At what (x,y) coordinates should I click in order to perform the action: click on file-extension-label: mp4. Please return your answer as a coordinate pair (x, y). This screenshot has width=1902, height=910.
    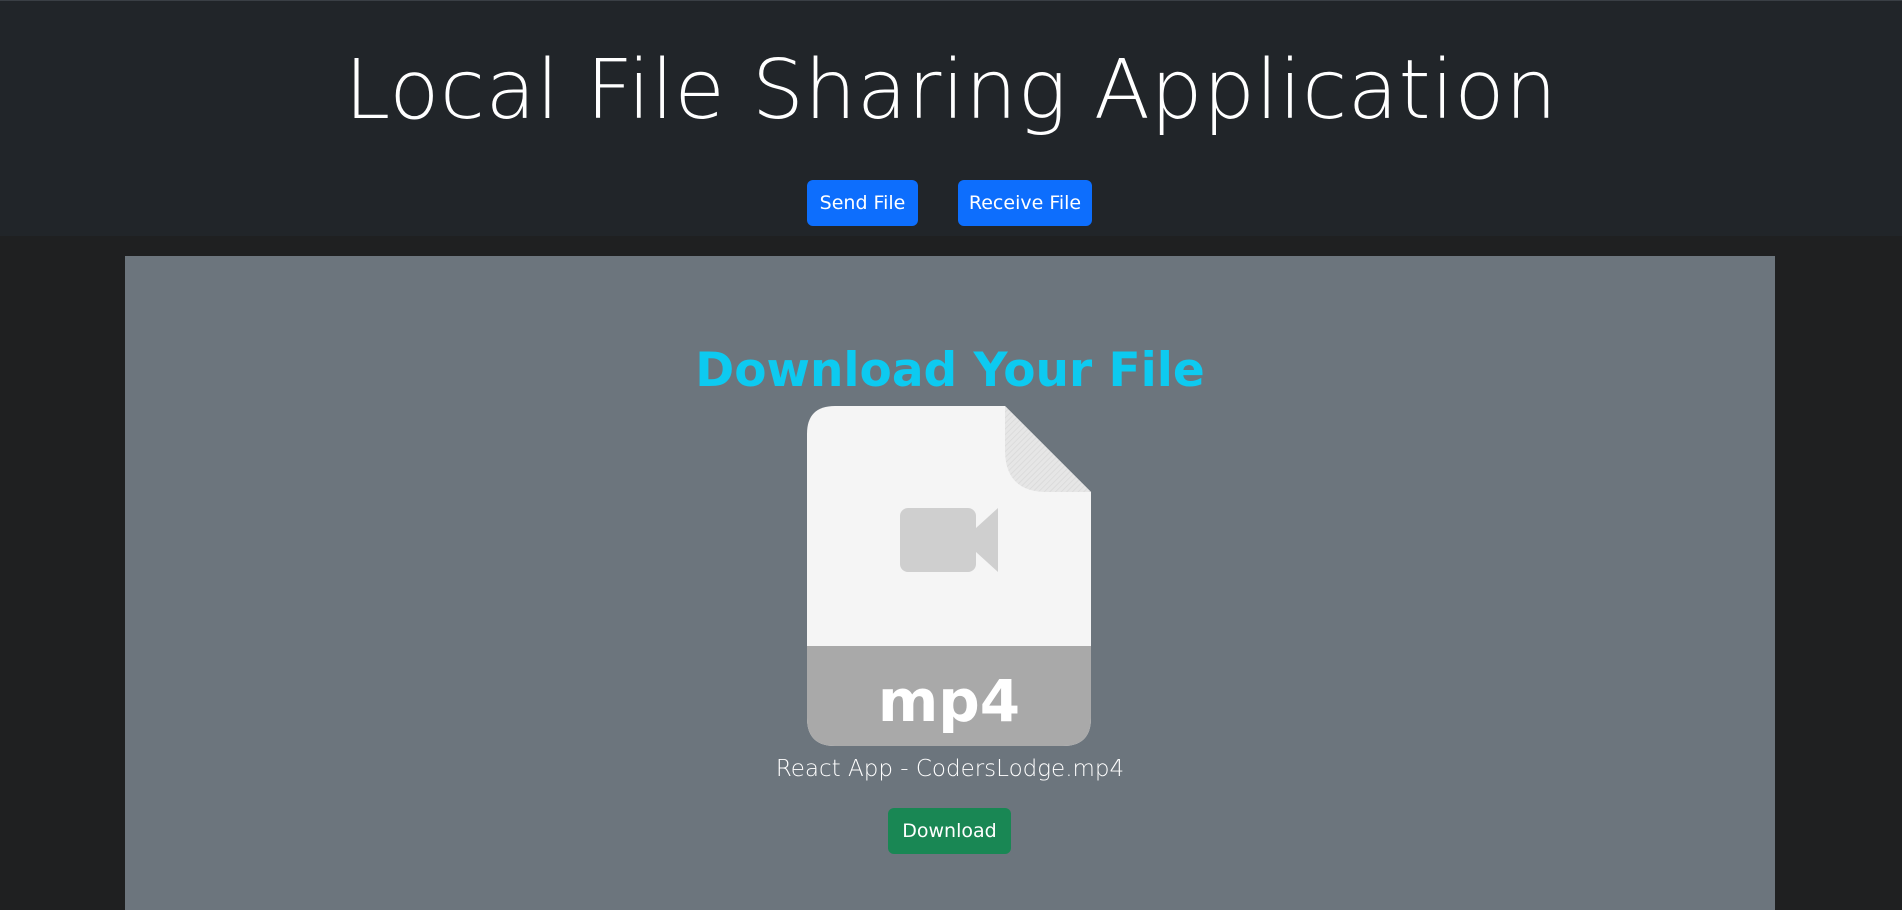
    Looking at the image, I should click on (949, 701).